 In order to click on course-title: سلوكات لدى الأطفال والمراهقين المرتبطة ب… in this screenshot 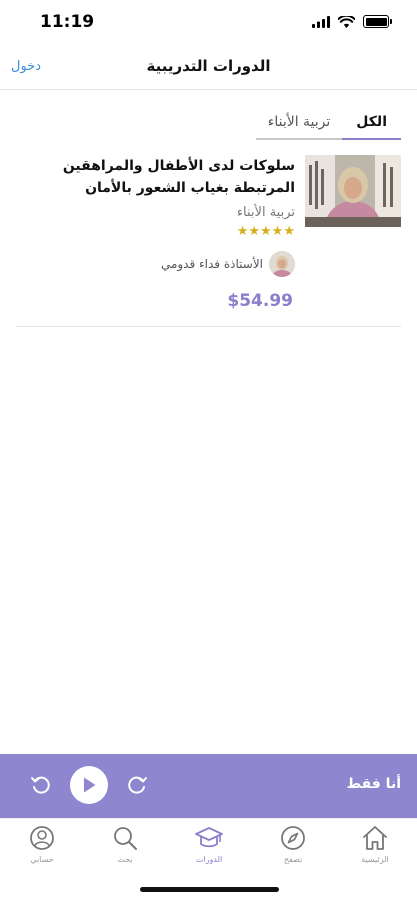, I will do `click(157, 177)`.